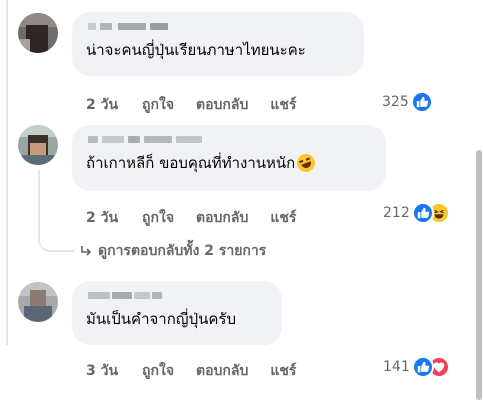  Describe the element at coordinates (396, 367) in the screenshot. I see `reaction-count: 141` at that location.